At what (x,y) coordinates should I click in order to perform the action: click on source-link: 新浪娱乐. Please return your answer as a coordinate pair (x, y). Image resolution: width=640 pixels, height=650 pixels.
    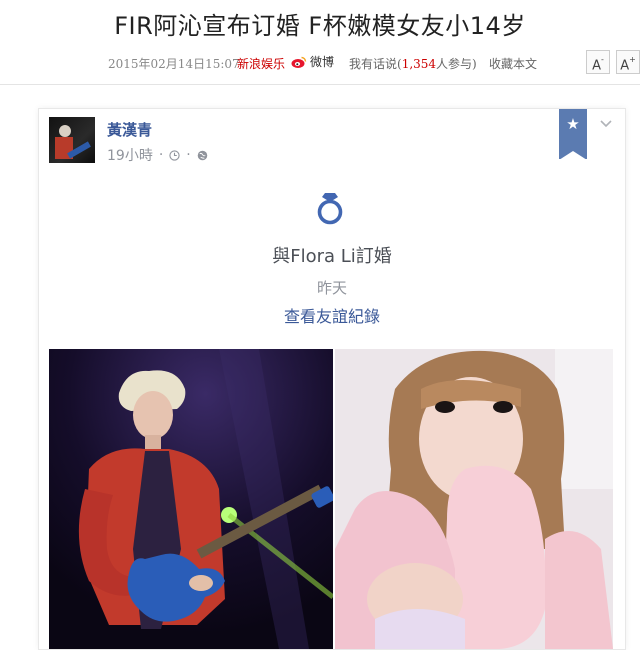
    Looking at the image, I should click on (261, 63).